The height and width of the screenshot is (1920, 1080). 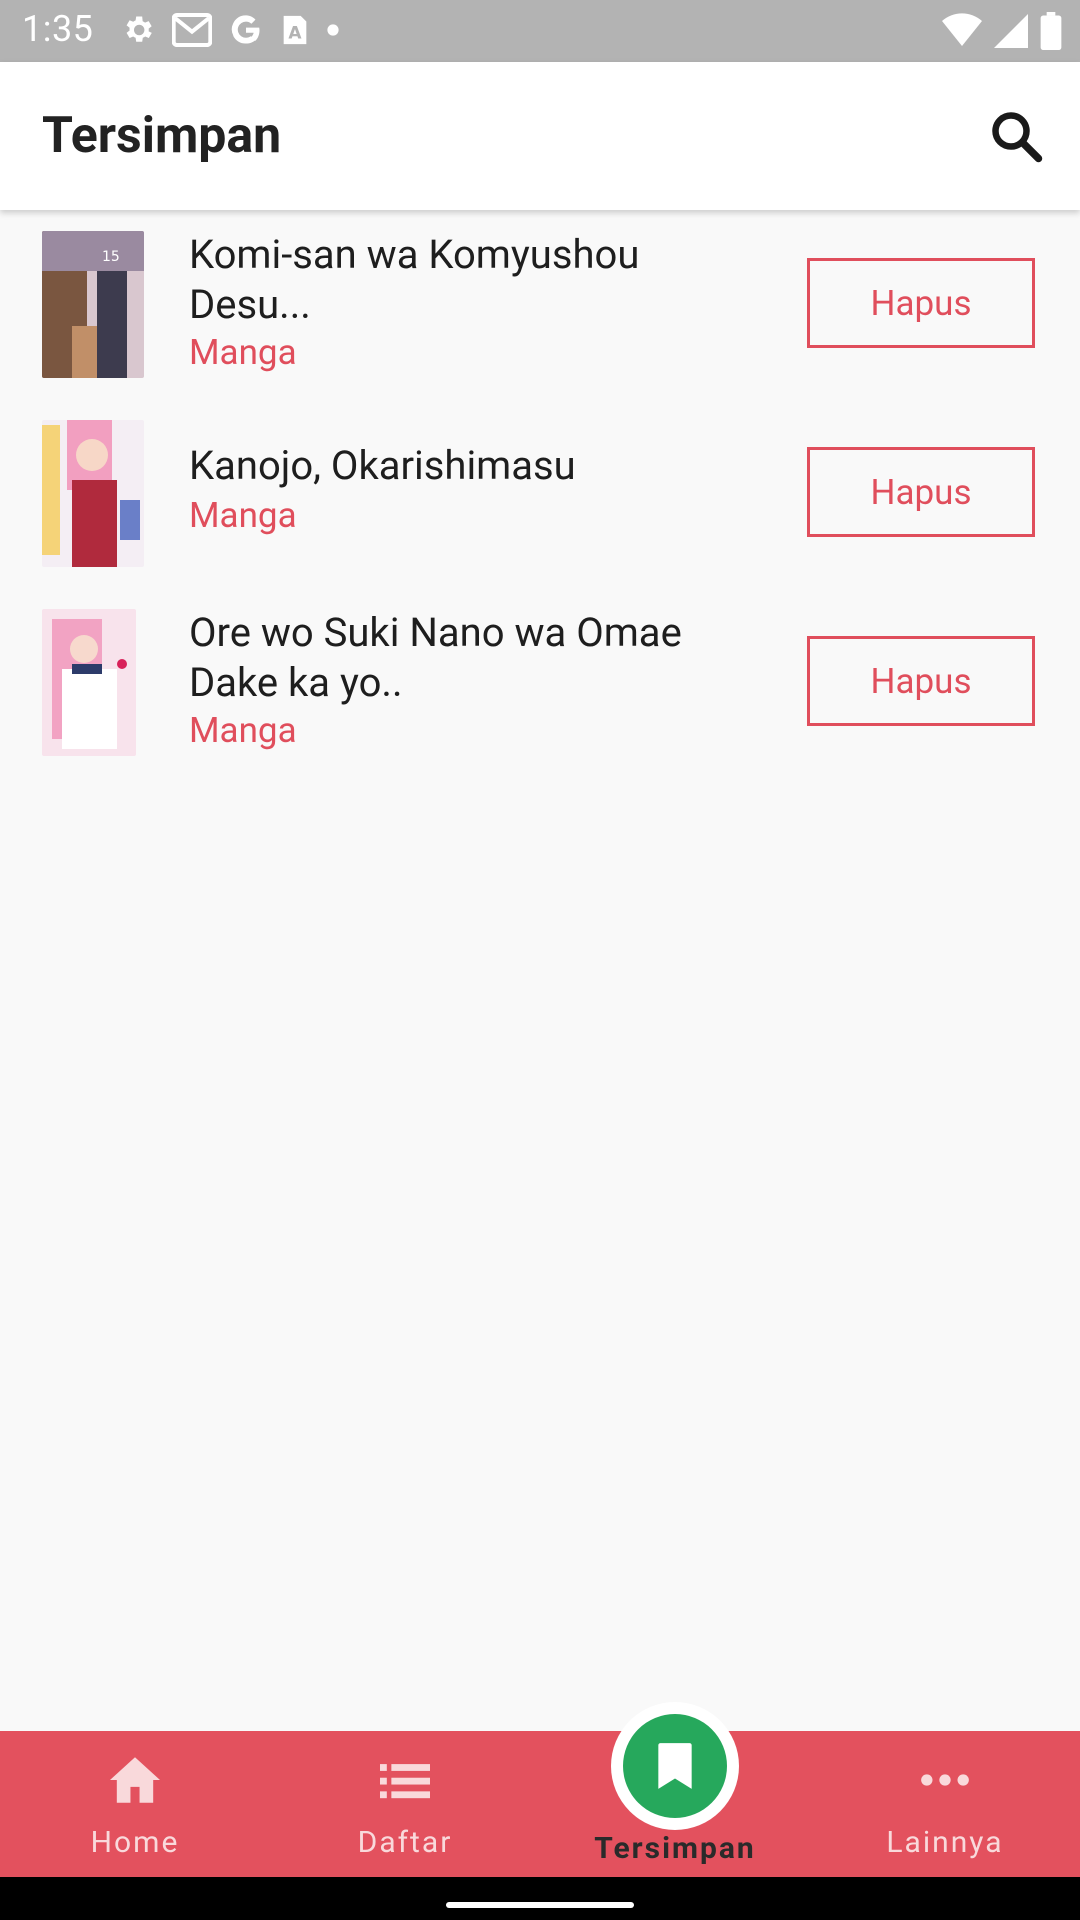 What do you see at coordinates (245, 29) in the screenshot?
I see `google-icon` at bounding box center [245, 29].